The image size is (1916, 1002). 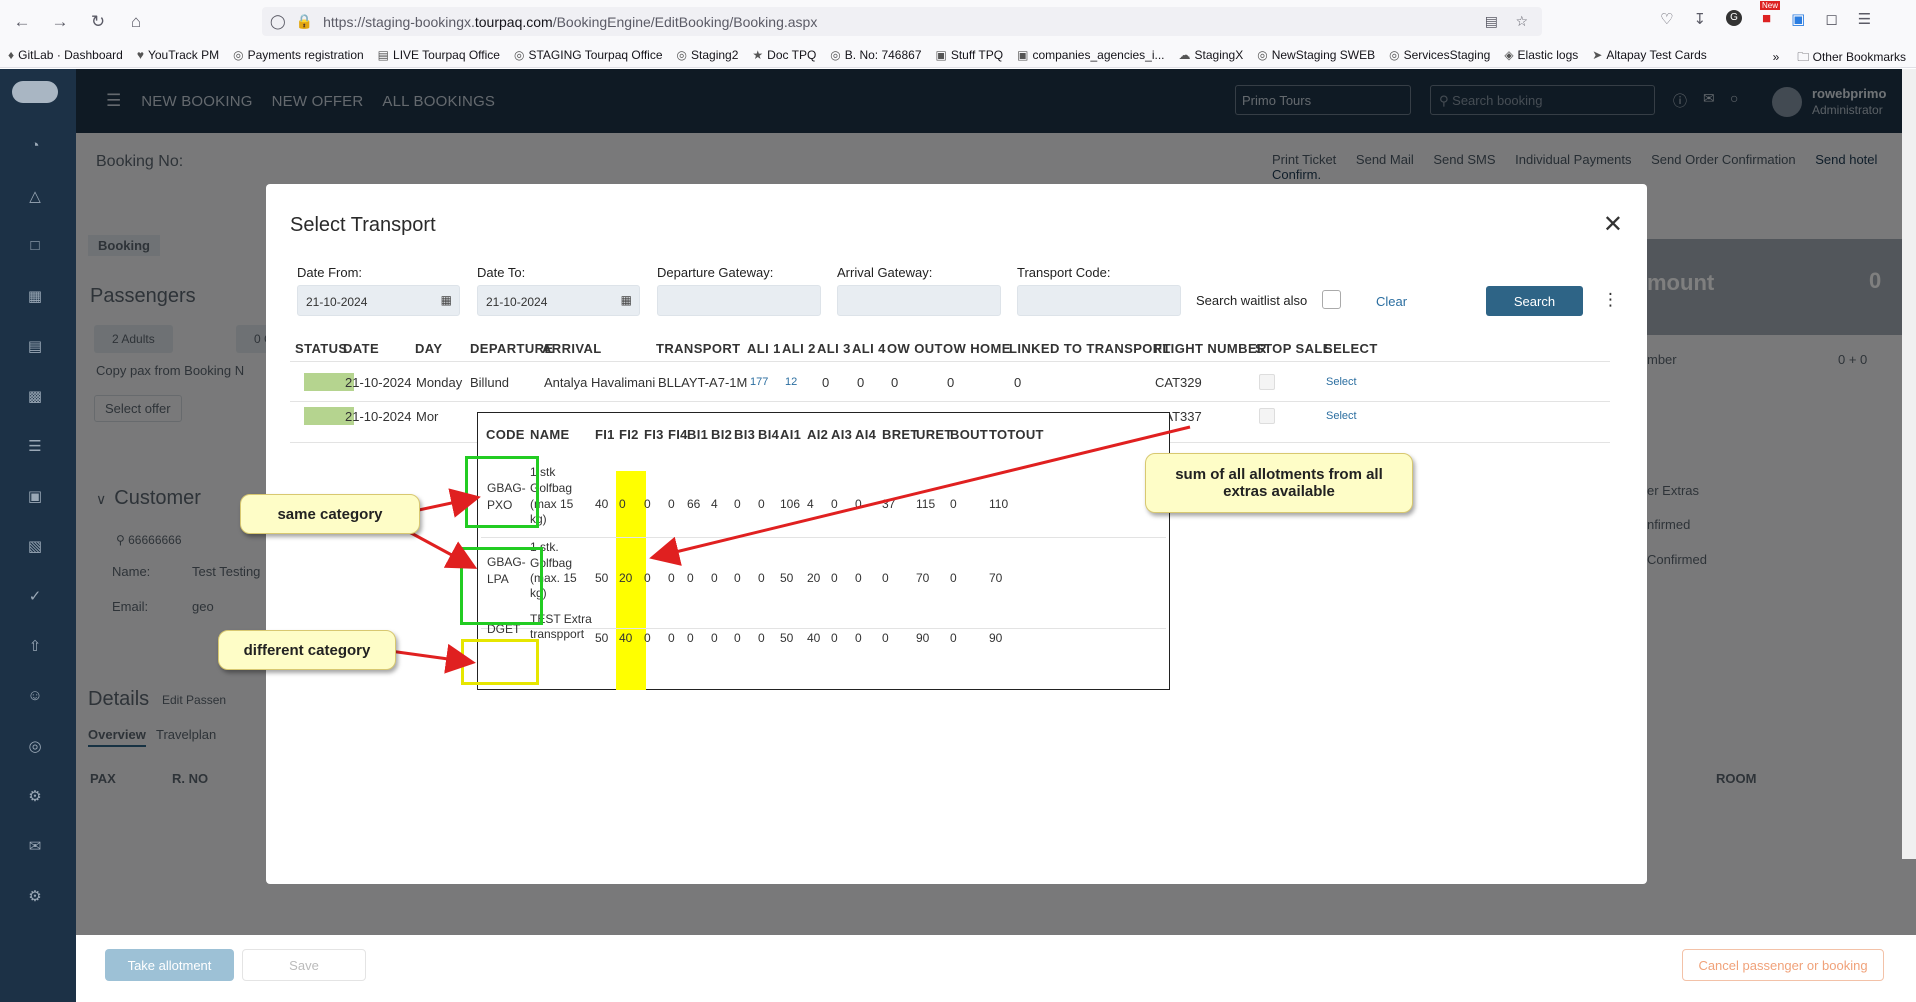 I want to click on menu-icon: ☰, so click(x=1864, y=19).